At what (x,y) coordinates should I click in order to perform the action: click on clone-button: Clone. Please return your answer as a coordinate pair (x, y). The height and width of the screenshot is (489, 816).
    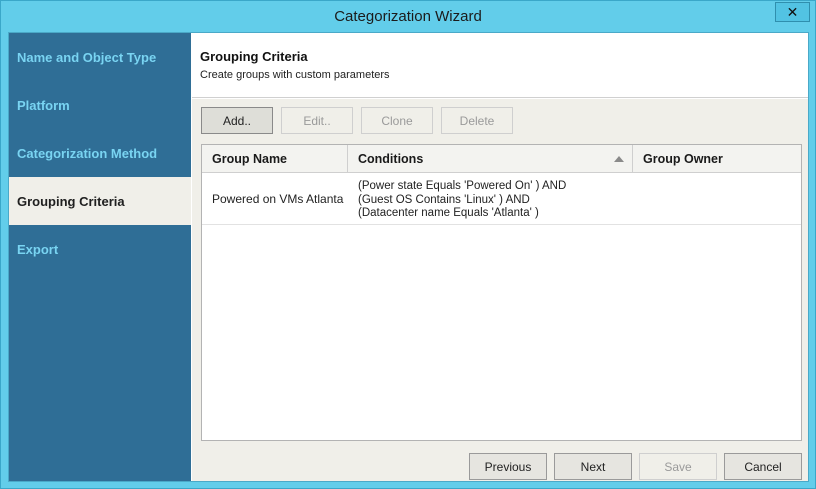
    Looking at the image, I should click on (397, 120).